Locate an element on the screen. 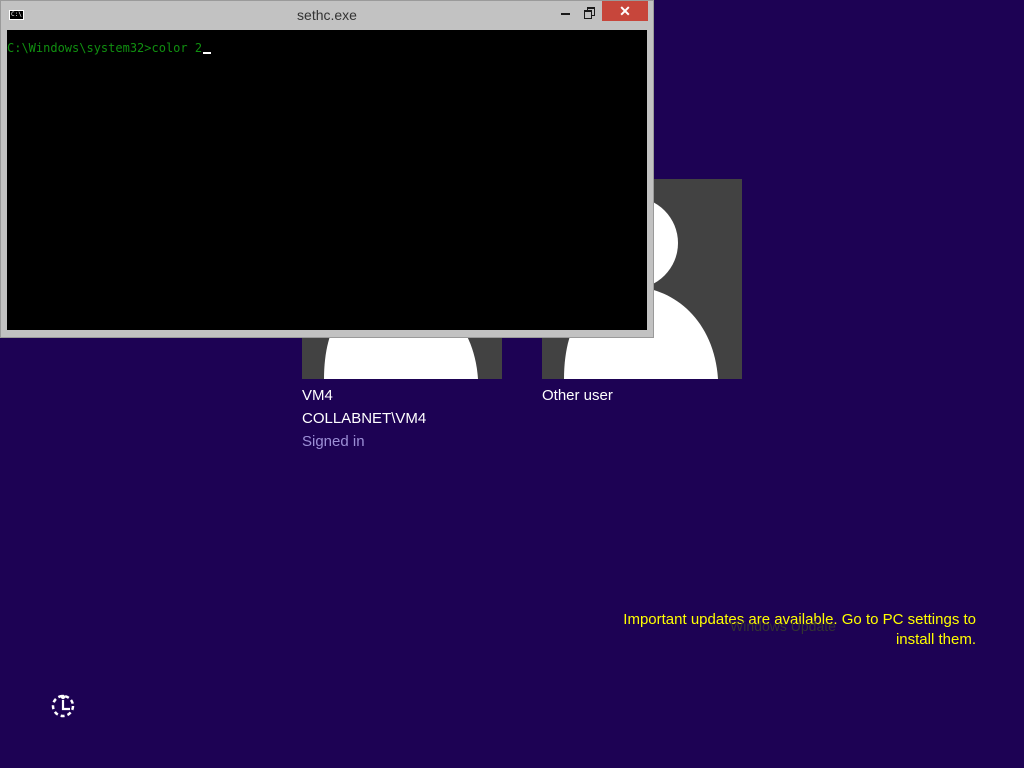  update-title: Windows Update is located at coordinates (783, 626).